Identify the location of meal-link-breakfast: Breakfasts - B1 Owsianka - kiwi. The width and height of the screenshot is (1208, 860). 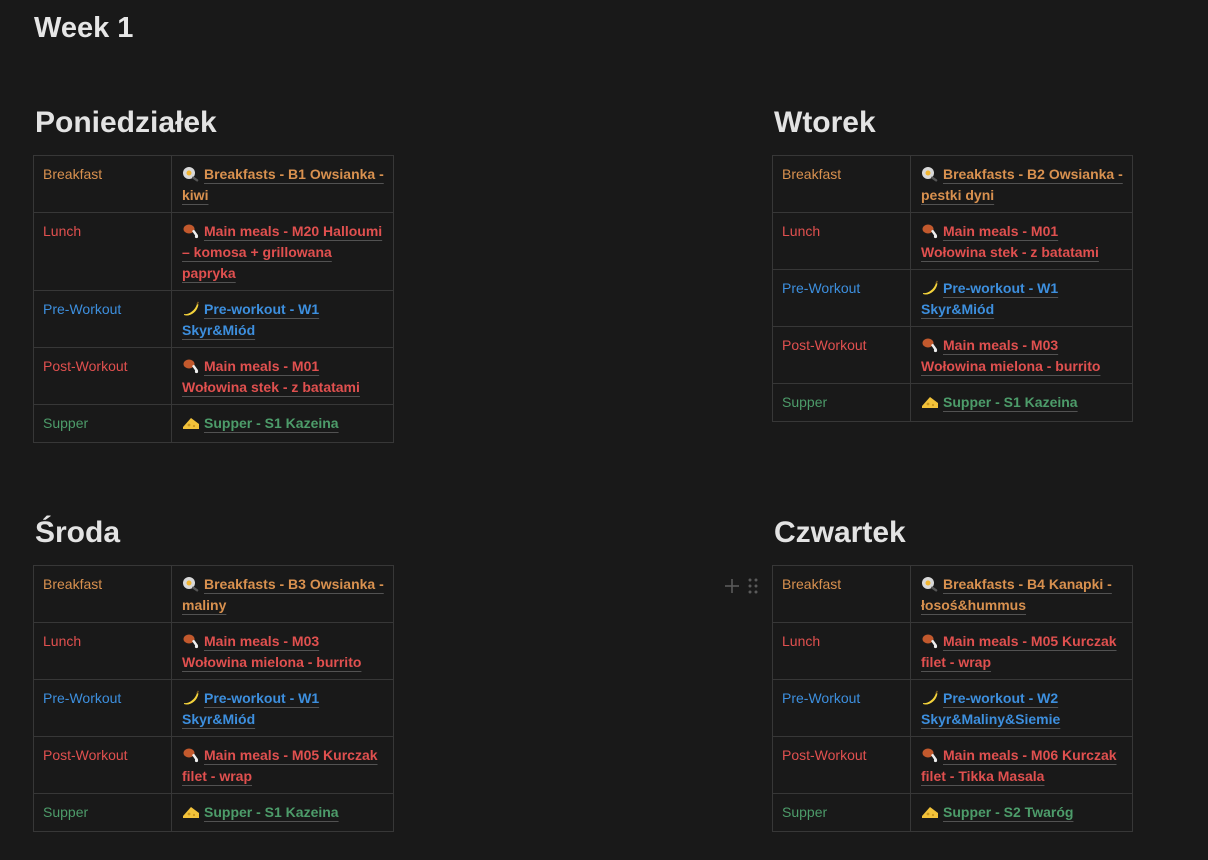
(283, 184).